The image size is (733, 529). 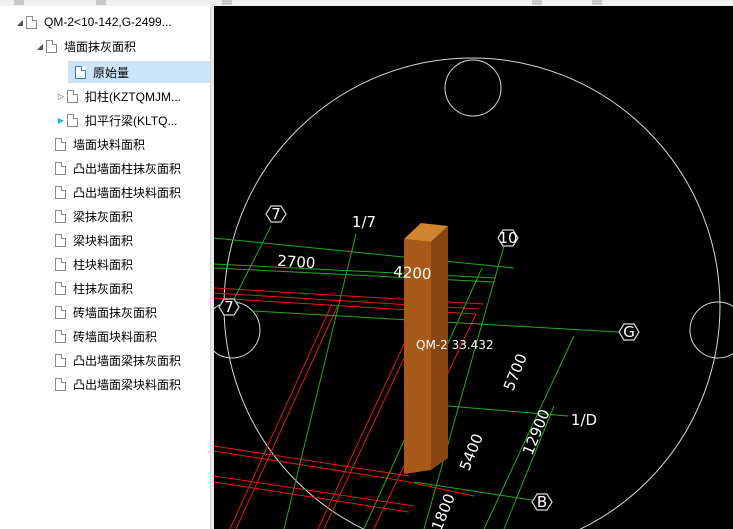 I want to click on tree-node-label: 墙面抹灰面积, so click(x=100, y=46).